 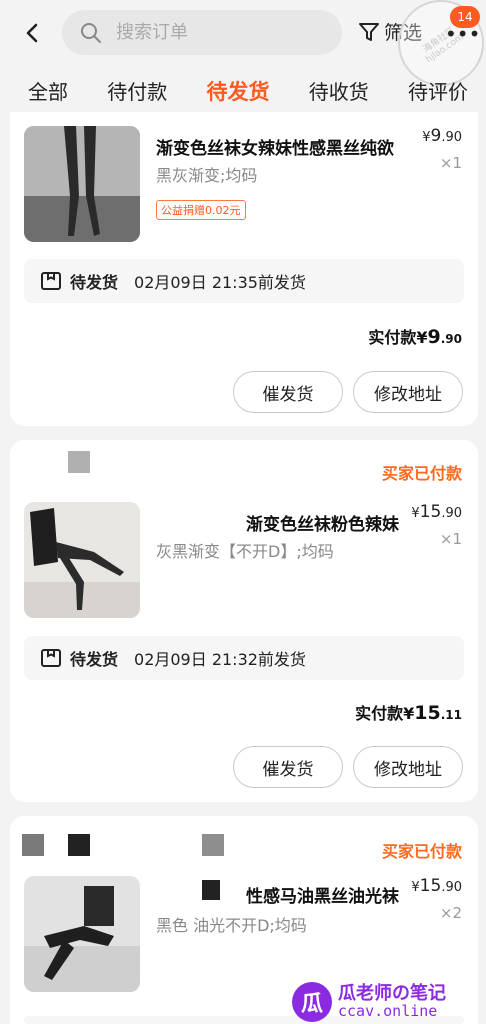 I want to click on watermark-logo-icon: 瓜, so click(x=312, y=1002).